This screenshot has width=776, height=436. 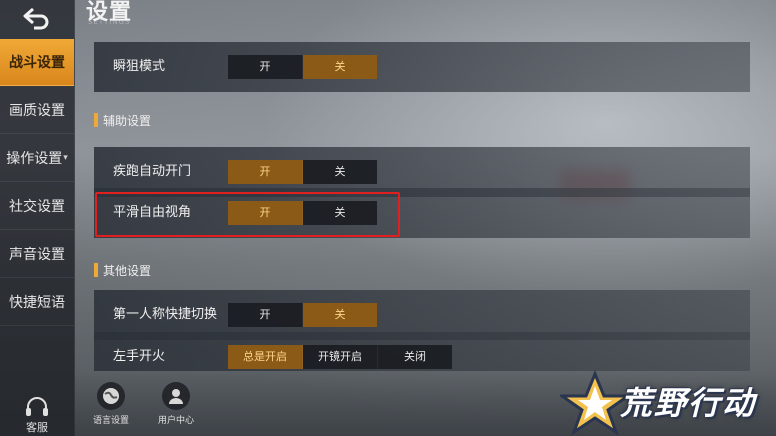 I want to click on page-subtitle: SETTINGS, so click(x=109, y=22).